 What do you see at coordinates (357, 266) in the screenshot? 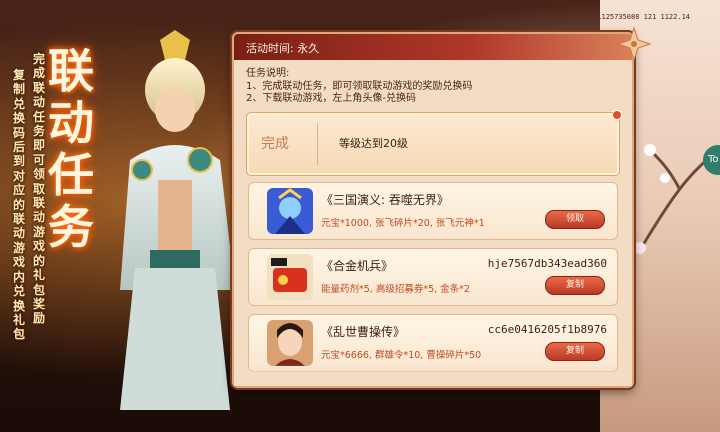
I see `game-title: 《合金机兵》` at bounding box center [357, 266].